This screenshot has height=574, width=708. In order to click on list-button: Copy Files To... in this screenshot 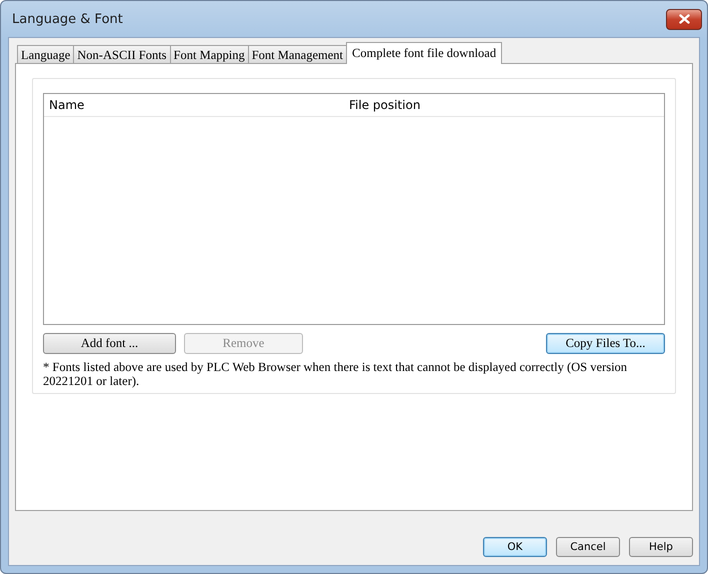, I will do `click(605, 343)`.